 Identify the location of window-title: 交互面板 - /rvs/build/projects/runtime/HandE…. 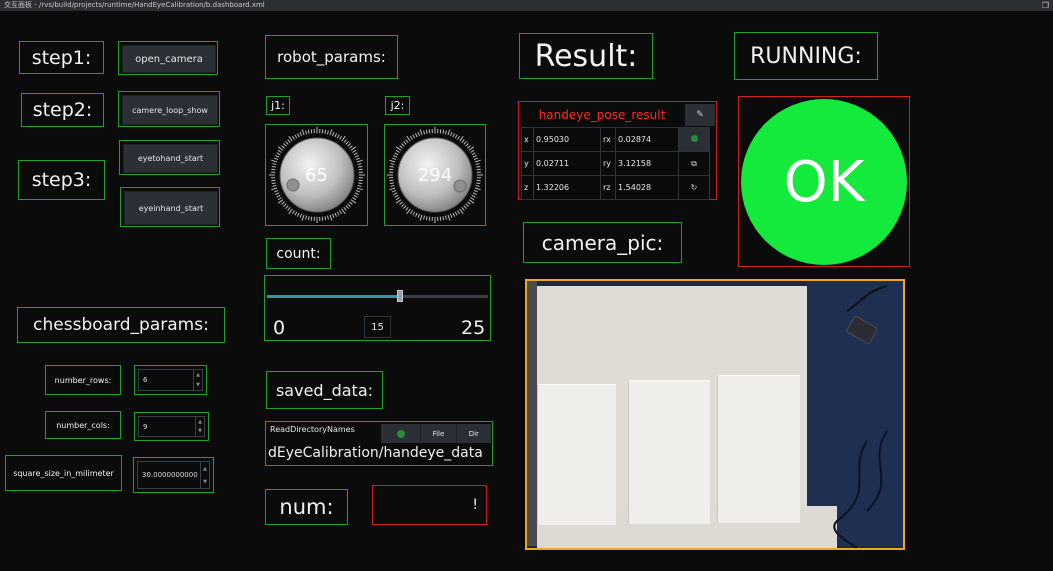
(134, 5).